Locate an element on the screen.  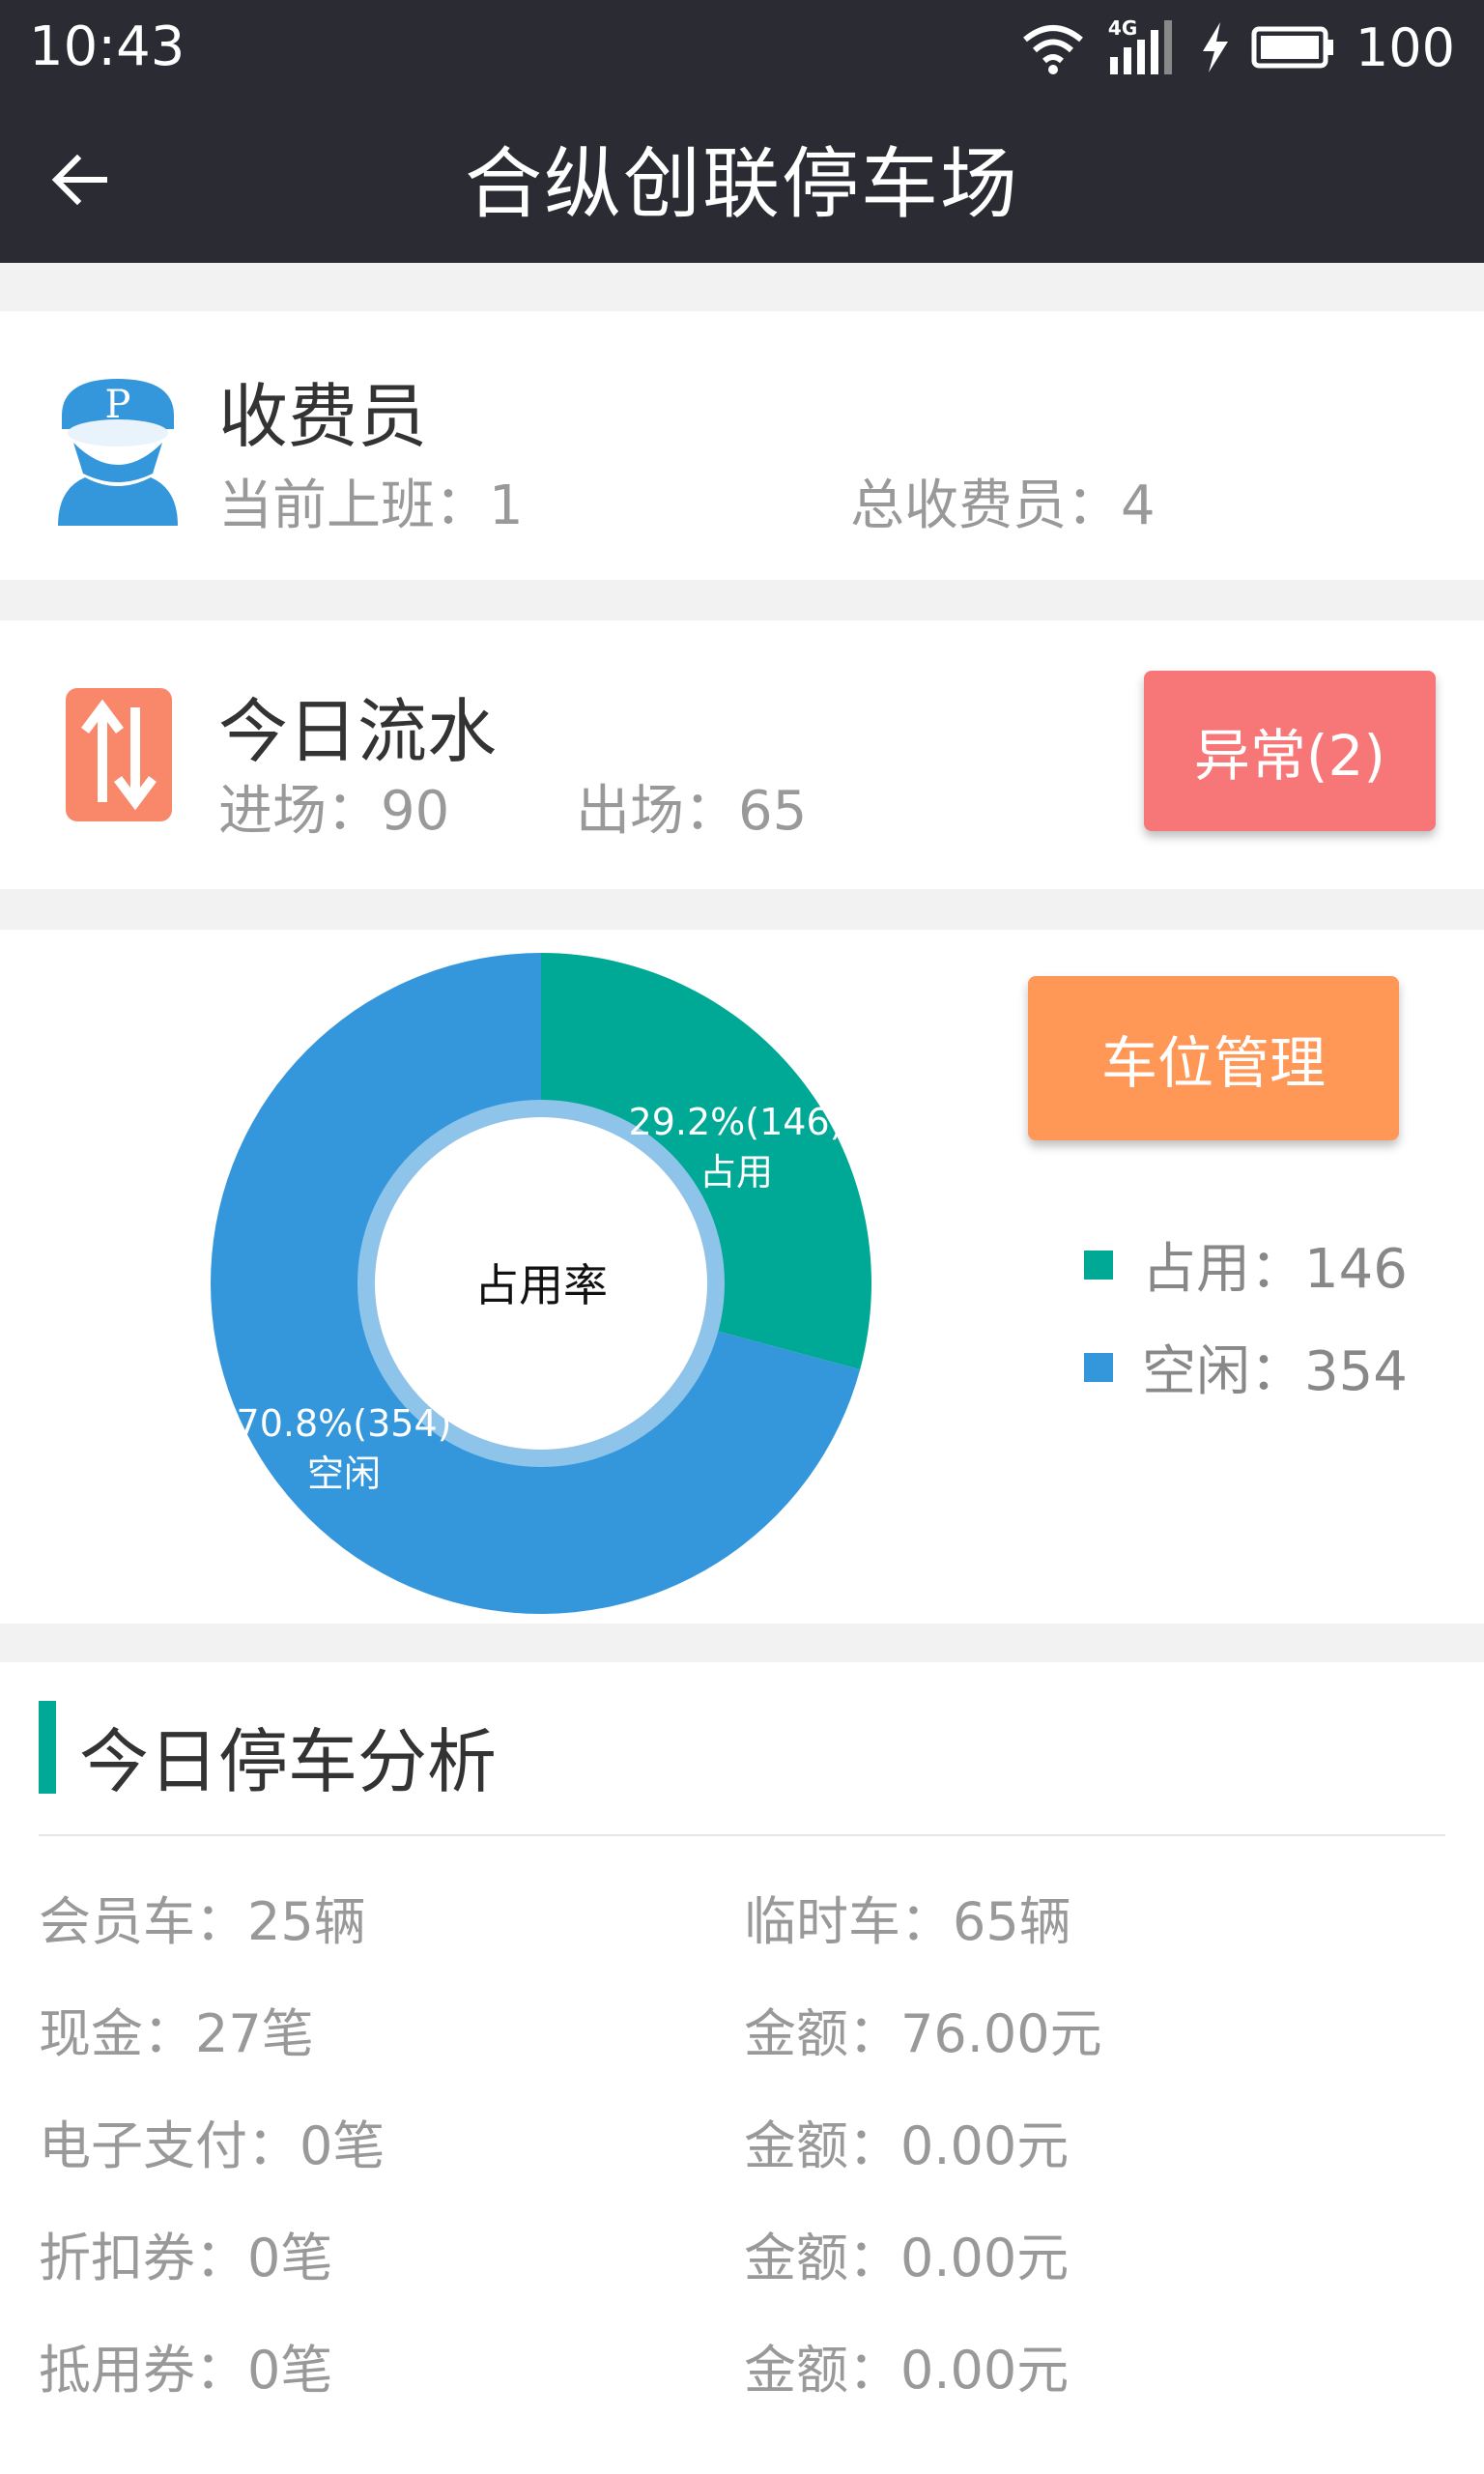
app-bar: 合纵创联停车场 is located at coordinates (742, 179).